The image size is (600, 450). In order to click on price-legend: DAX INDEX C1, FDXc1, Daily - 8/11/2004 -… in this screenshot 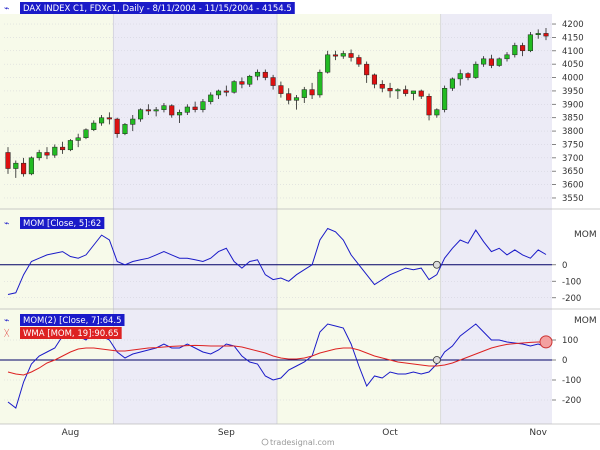, I will do `click(149, 8)`.